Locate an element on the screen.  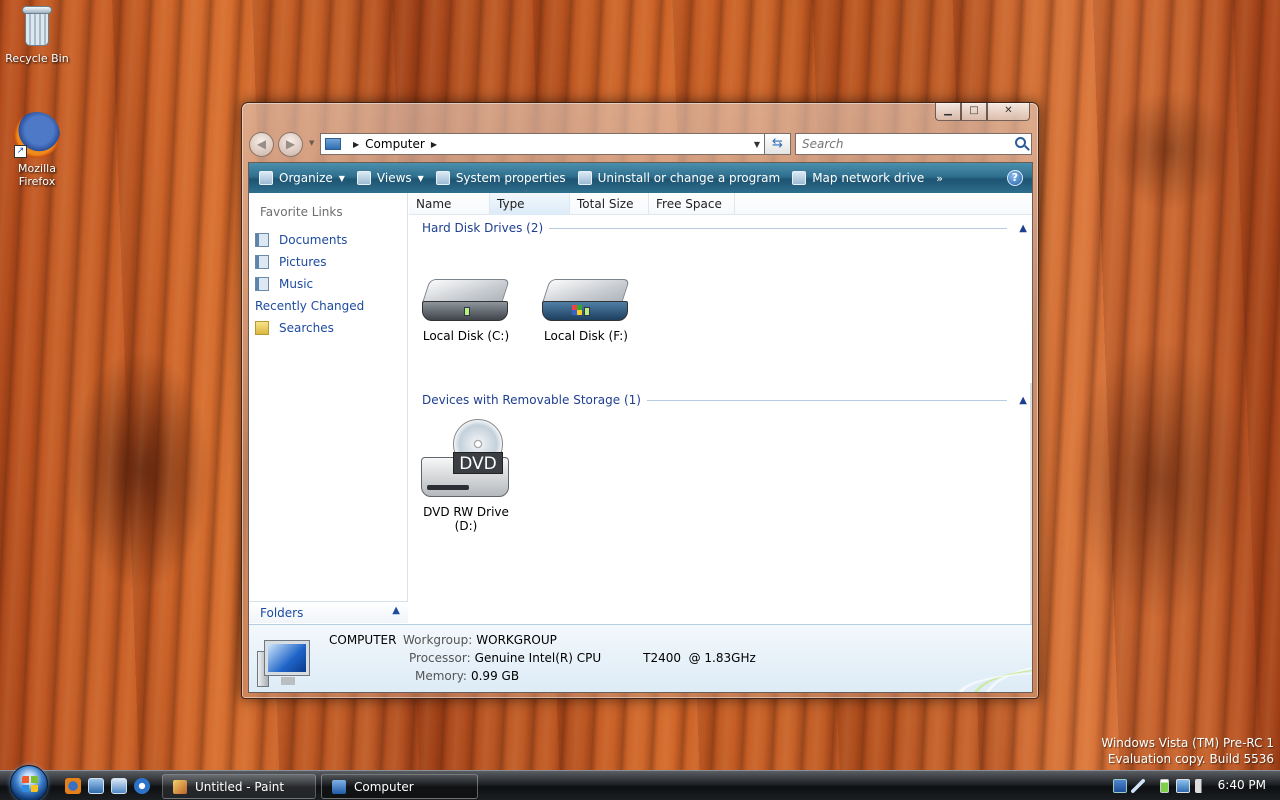
quick-launch-switch-windows-icon is located at coordinates (119, 786).